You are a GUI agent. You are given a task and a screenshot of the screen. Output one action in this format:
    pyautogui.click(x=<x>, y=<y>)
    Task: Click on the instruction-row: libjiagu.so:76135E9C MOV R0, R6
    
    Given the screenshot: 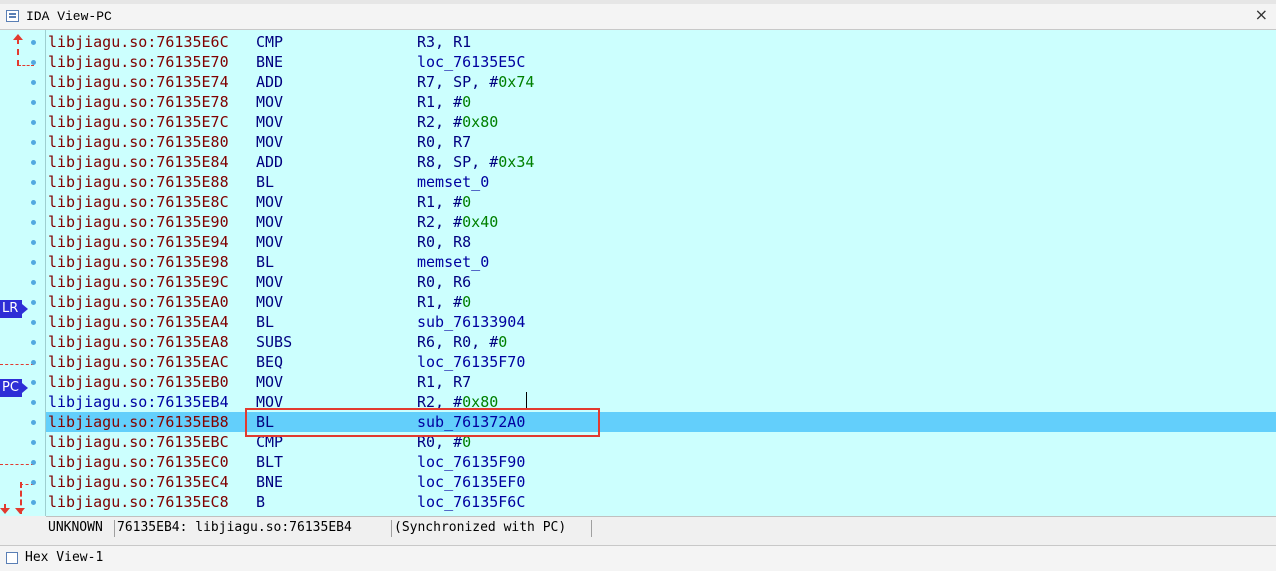 What is the action you would take?
    pyautogui.click(x=661, y=282)
    